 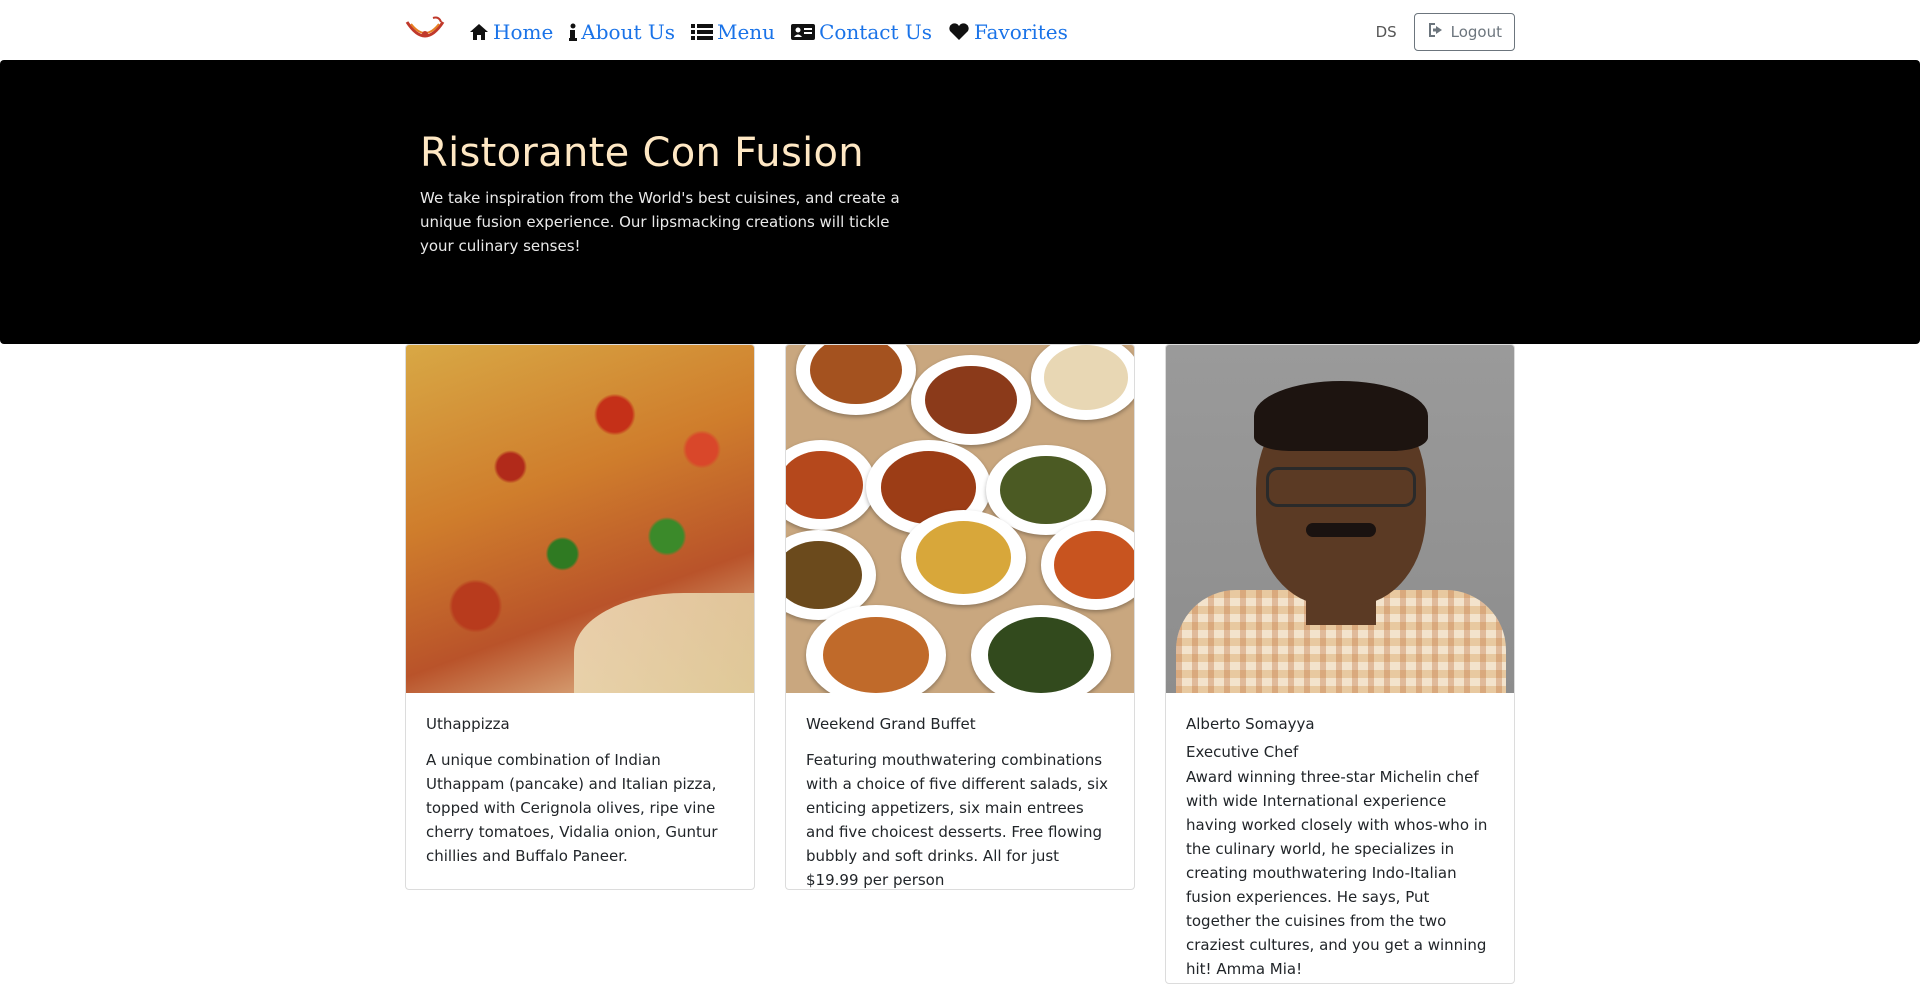 What do you see at coordinates (468, 724) in the screenshot?
I see `card-title: Uthappizza` at bounding box center [468, 724].